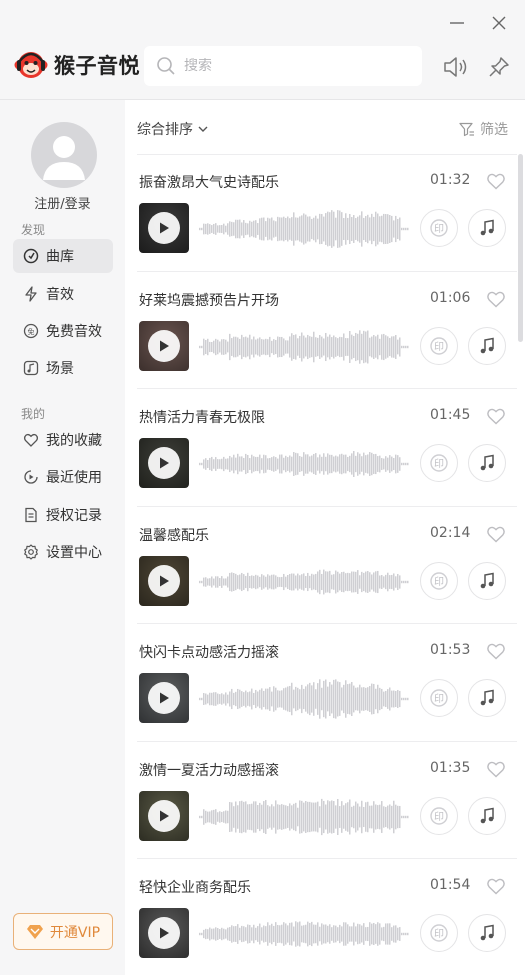 This screenshot has height=975, width=525. I want to click on sidebar-item-scenes: 场景, so click(63, 368).